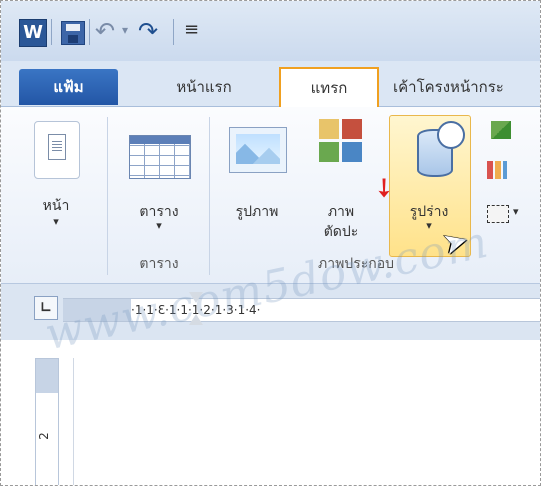  I want to click on page-icon, so click(57, 150).